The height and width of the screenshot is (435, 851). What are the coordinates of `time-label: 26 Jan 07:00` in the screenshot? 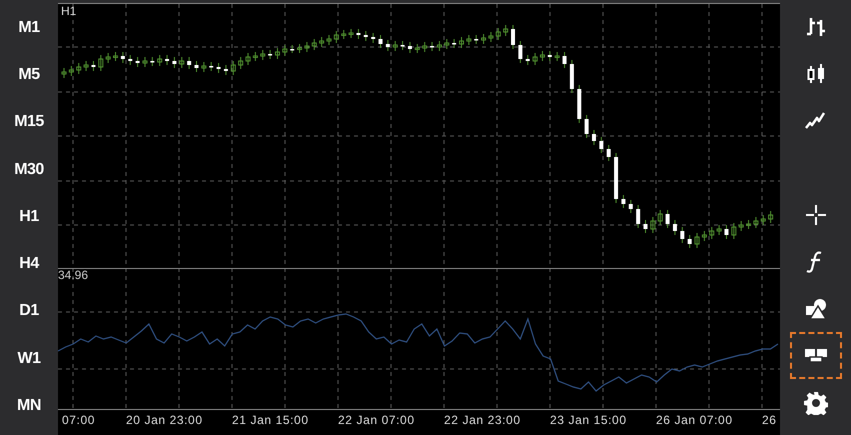 It's located at (694, 420).